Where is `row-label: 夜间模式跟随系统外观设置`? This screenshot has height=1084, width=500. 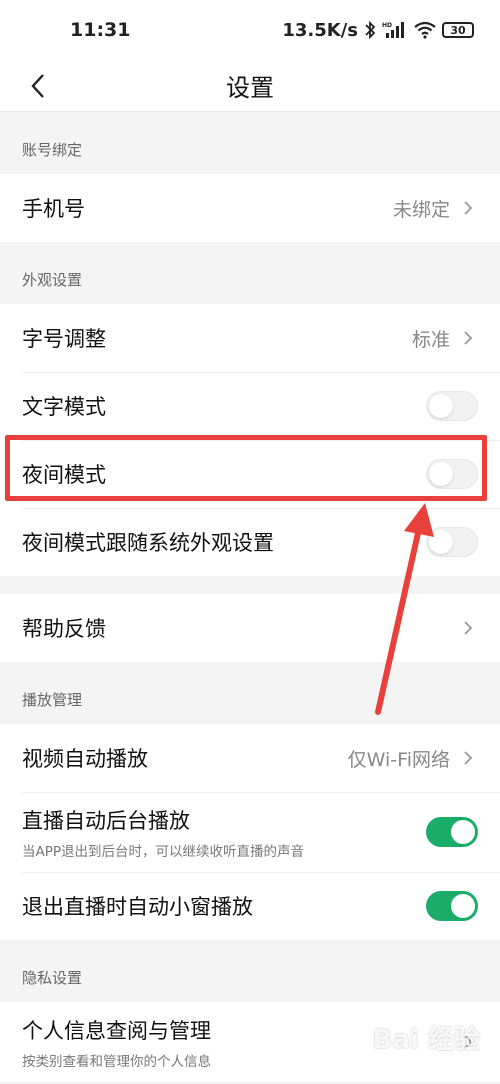
row-label: 夜间模式跟随系统外观设置 is located at coordinates (148, 543).